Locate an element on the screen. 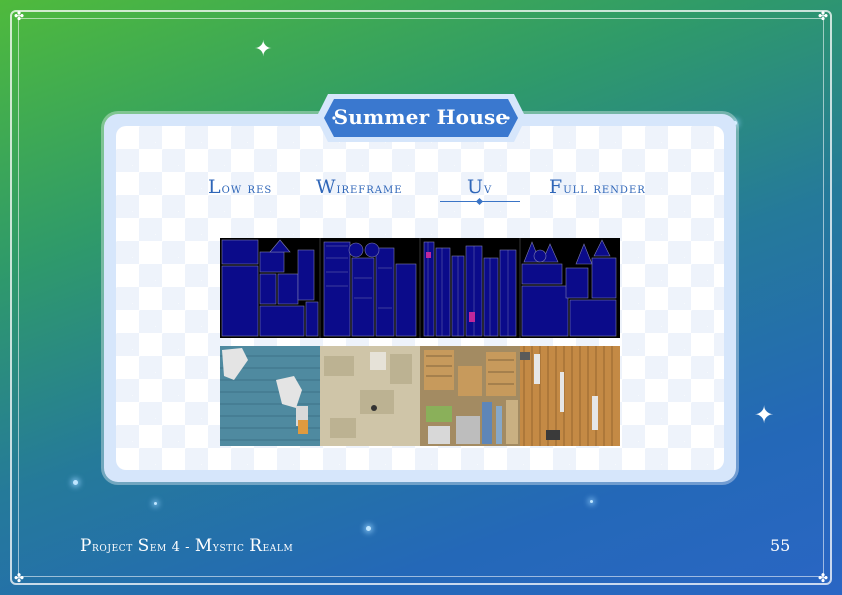 This screenshot has width=842, height=595. page-number: 55 is located at coordinates (780, 545).